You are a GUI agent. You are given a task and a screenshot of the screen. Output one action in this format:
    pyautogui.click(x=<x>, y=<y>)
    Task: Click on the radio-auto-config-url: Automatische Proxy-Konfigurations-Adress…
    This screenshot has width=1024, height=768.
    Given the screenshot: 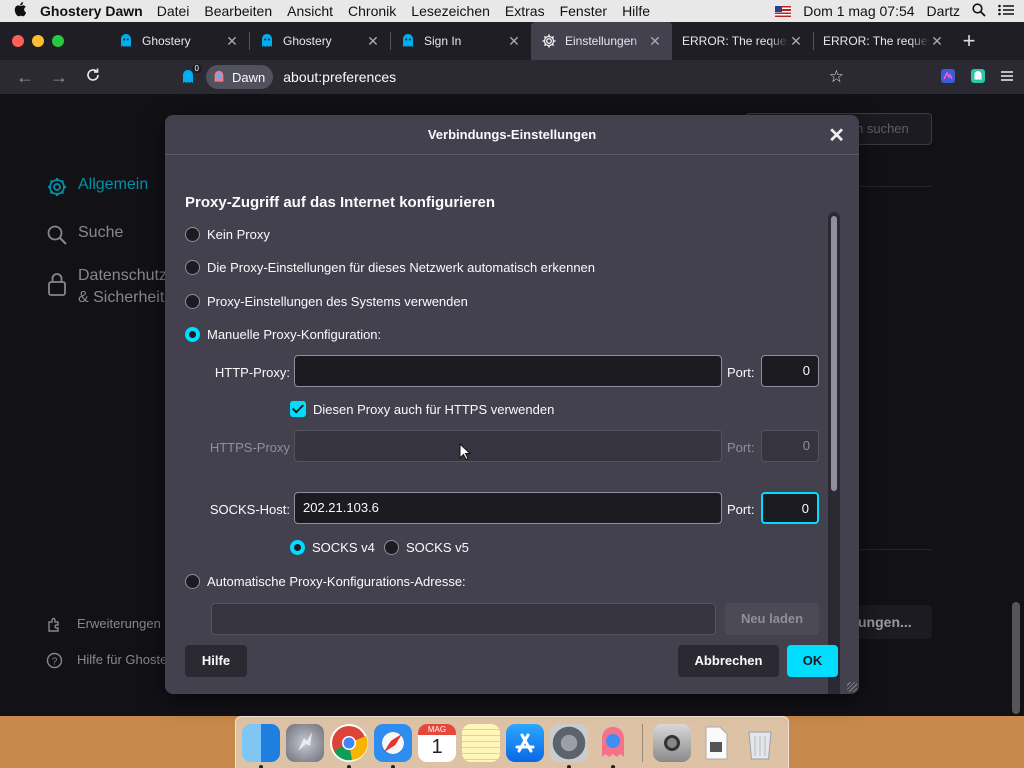 What is the action you would take?
    pyautogui.click(x=325, y=581)
    